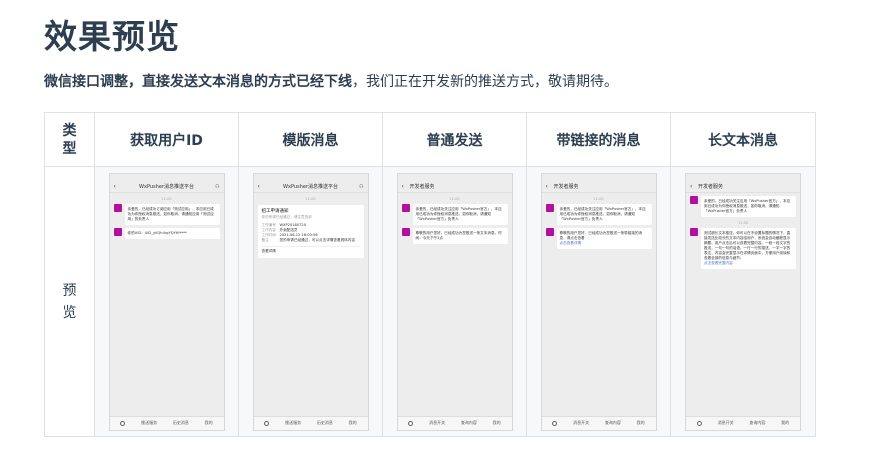 This screenshot has height=455, width=886. Describe the element at coordinates (310, 139) in the screenshot. I see `header-template: 模版消息` at that location.